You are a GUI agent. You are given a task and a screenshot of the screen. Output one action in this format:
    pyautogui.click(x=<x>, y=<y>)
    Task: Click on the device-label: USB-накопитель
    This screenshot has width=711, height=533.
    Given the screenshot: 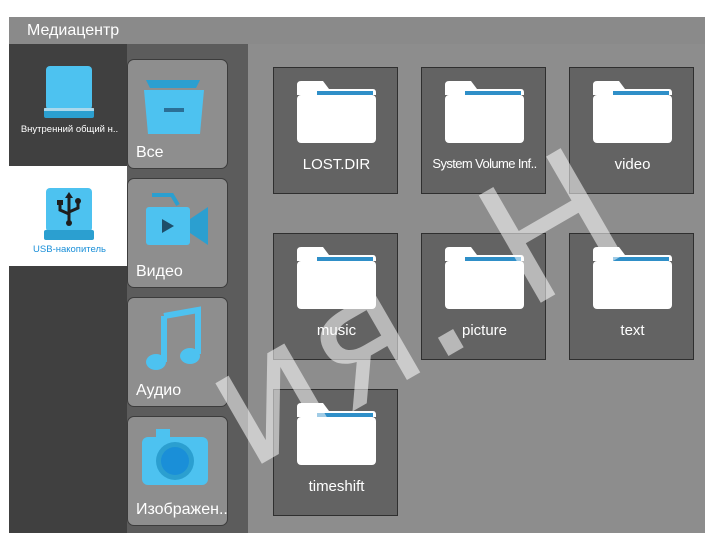 What is the action you would take?
    pyautogui.click(x=69, y=249)
    